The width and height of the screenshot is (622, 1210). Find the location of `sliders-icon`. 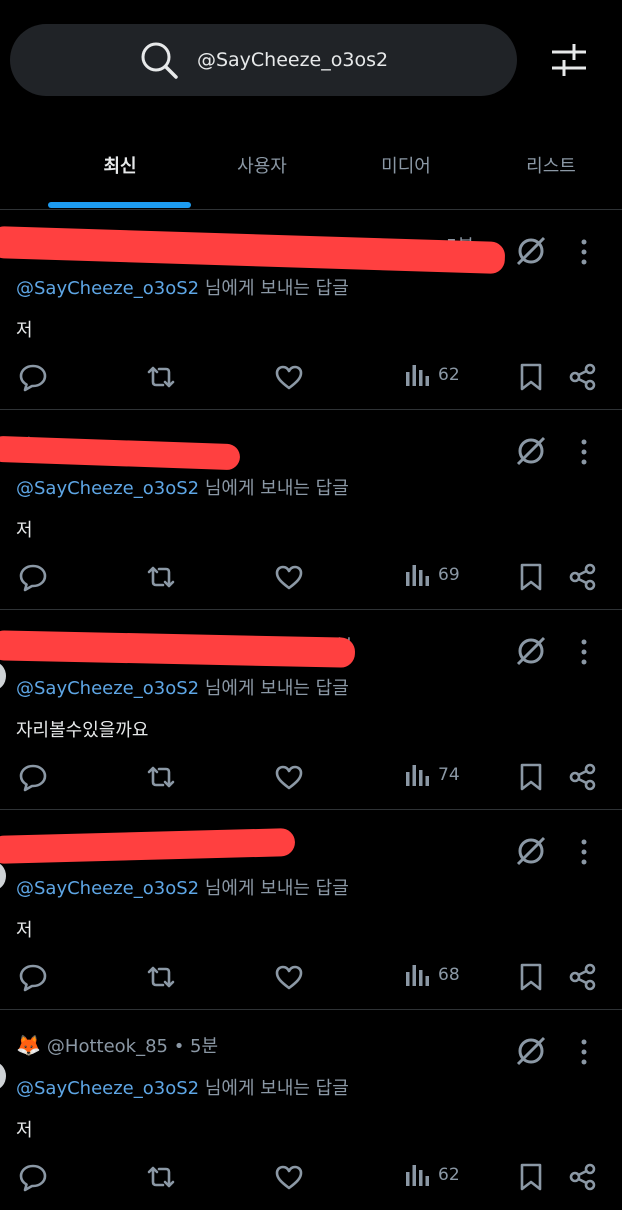

sliders-icon is located at coordinates (569, 60).